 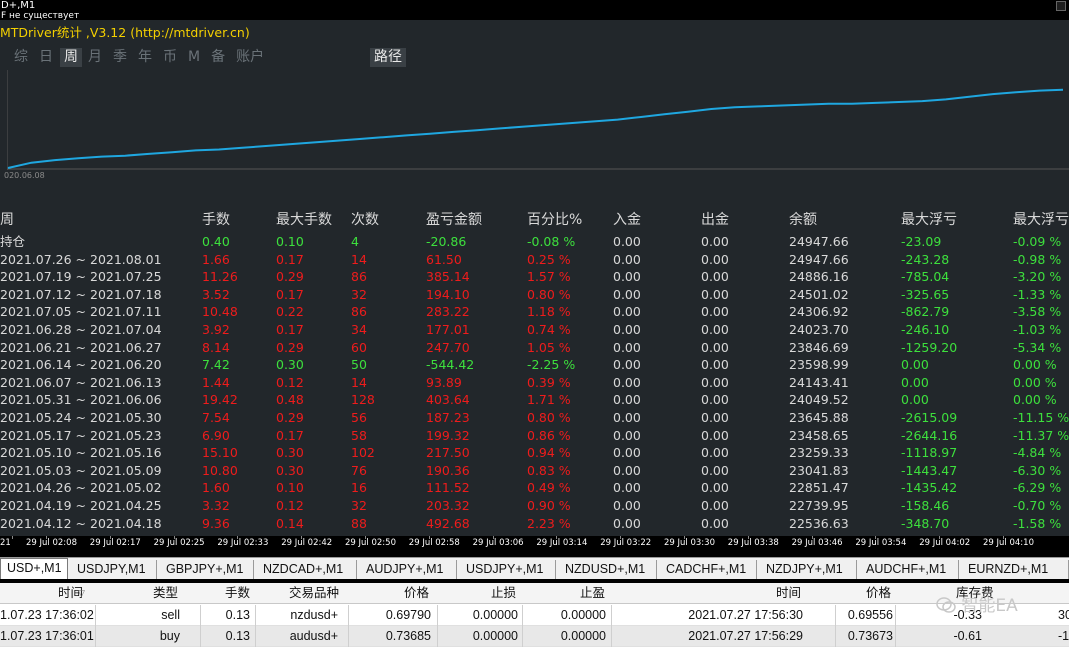 What do you see at coordinates (819, 365) in the screenshot?
I see `stats-cell-bal: 23598.99` at bounding box center [819, 365].